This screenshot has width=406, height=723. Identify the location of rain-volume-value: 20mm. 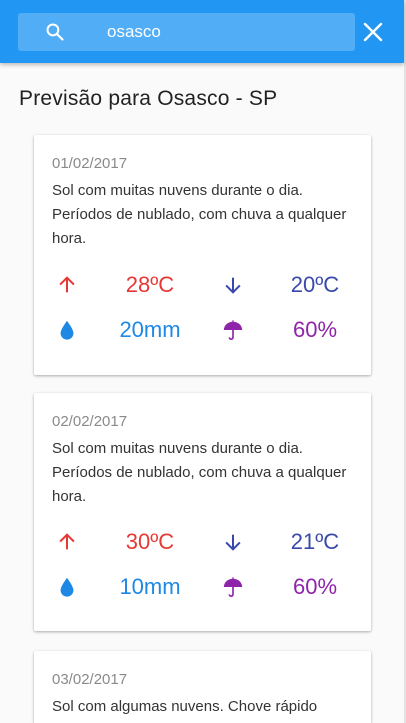
(150, 329).